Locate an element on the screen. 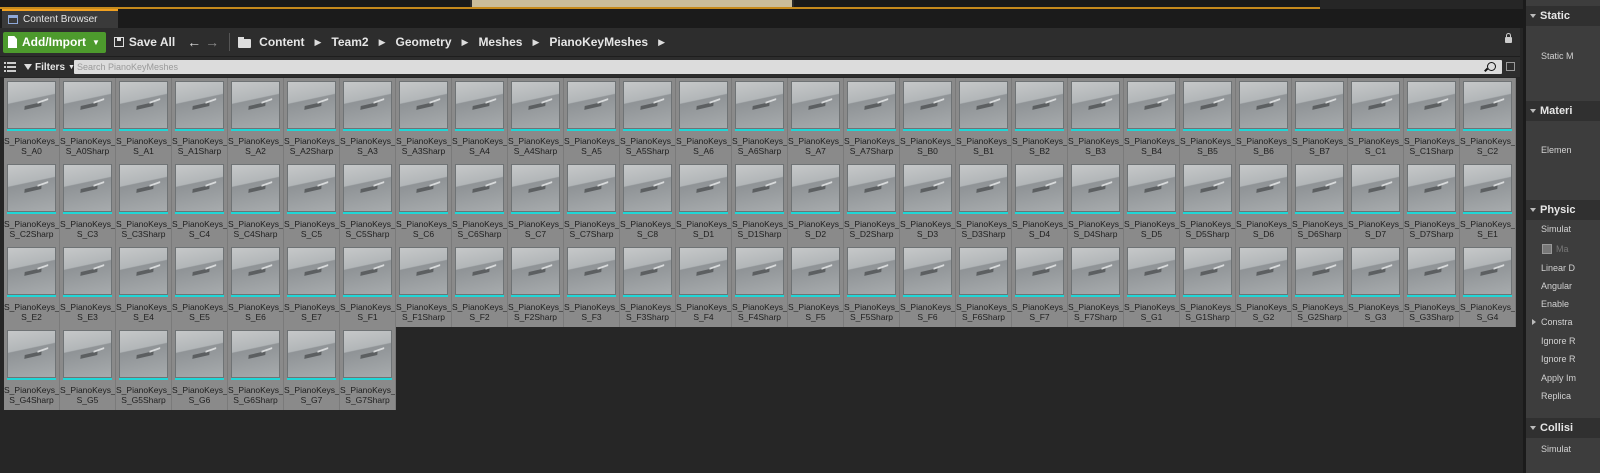 The image size is (1600, 473). asset-tile: S_PianoKeys_ S_B2 is located at coordinates (1040, 119).